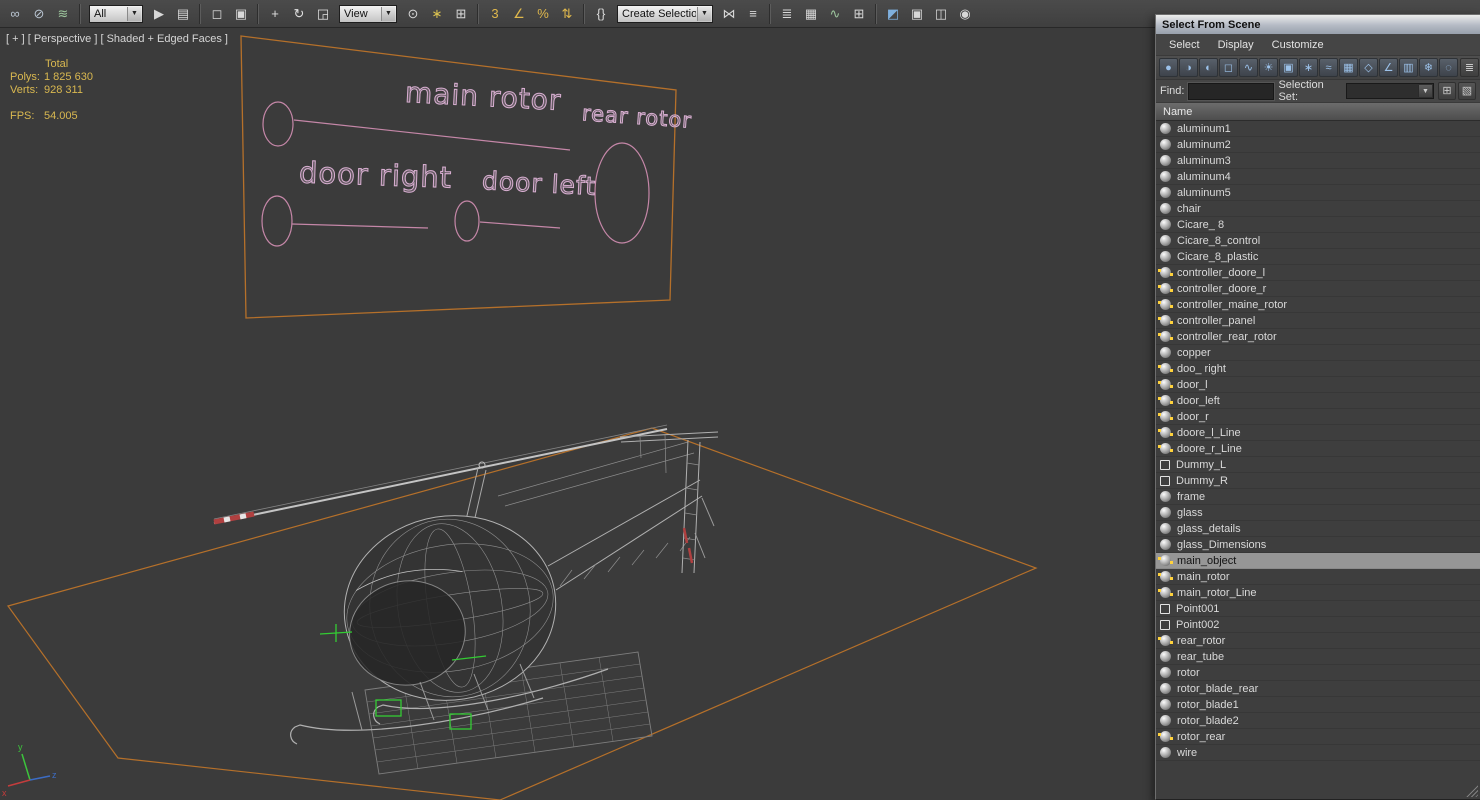  What do you see at coordinates (1318, 112) in the screenshot?
I see `name-column-header: Name` at bounding box center [1318, 112].